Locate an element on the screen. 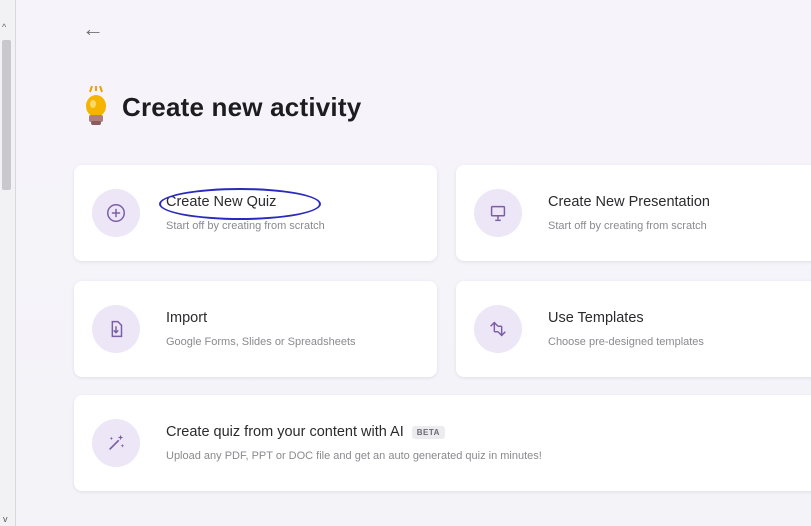 The width and height of the screenshot is (811, 526). card-description: Choose pre-designed templates is located at coordinates (626, 342).